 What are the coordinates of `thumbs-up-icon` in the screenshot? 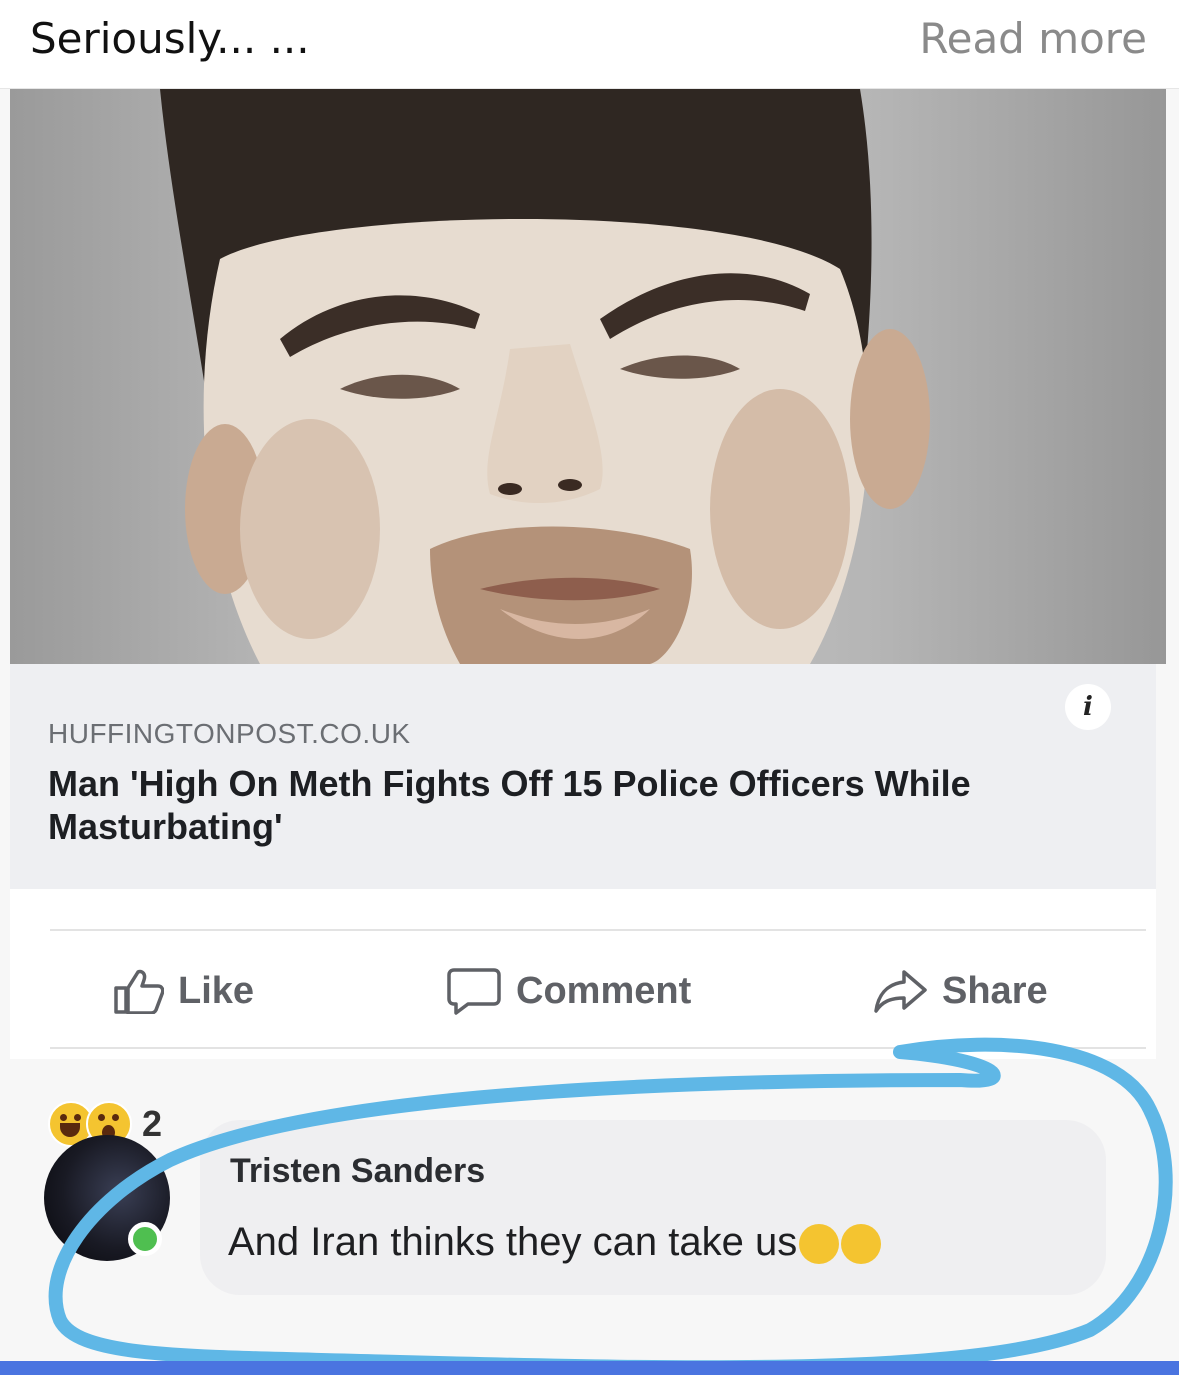 It's located at (139, 991).